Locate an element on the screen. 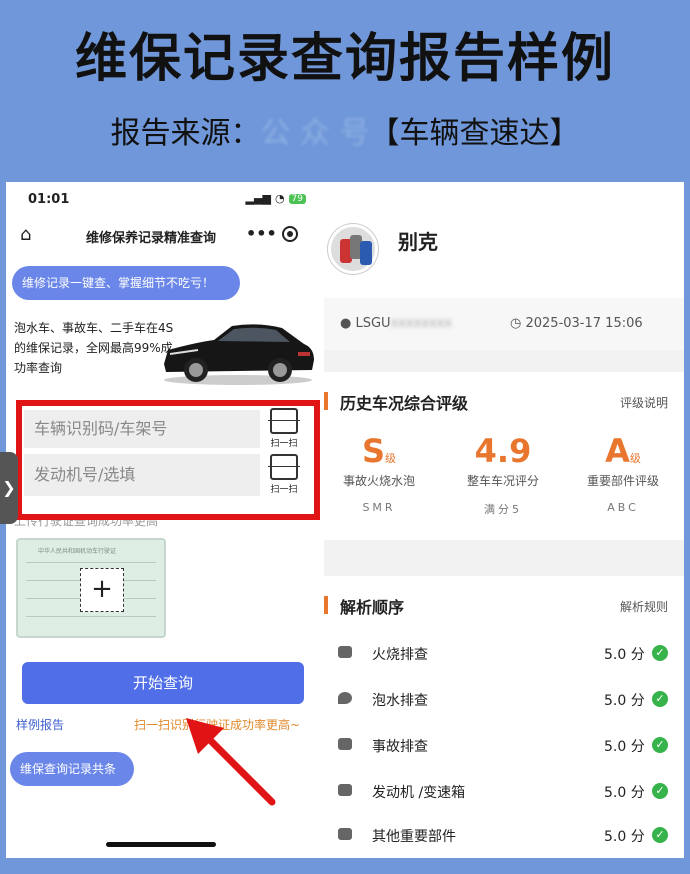 This screenshot has width=690, height=874. nav-bar: ⌂ 维修保养记录精准查询 ••• is located at coordinates (165, 236).